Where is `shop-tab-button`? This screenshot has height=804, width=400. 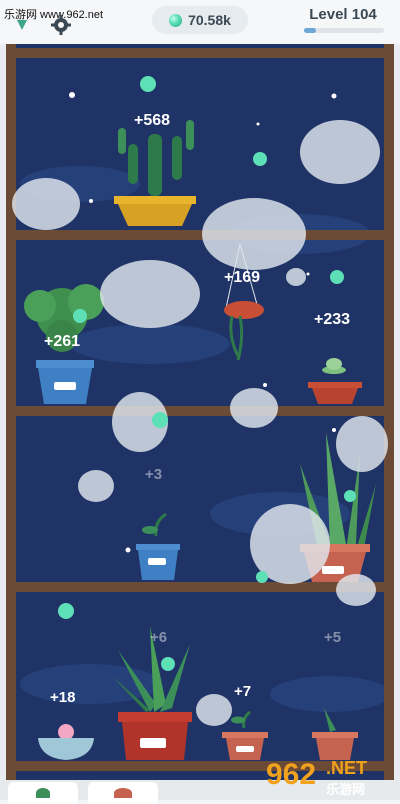 shop-tab-button is located at coordinates (43, 793).